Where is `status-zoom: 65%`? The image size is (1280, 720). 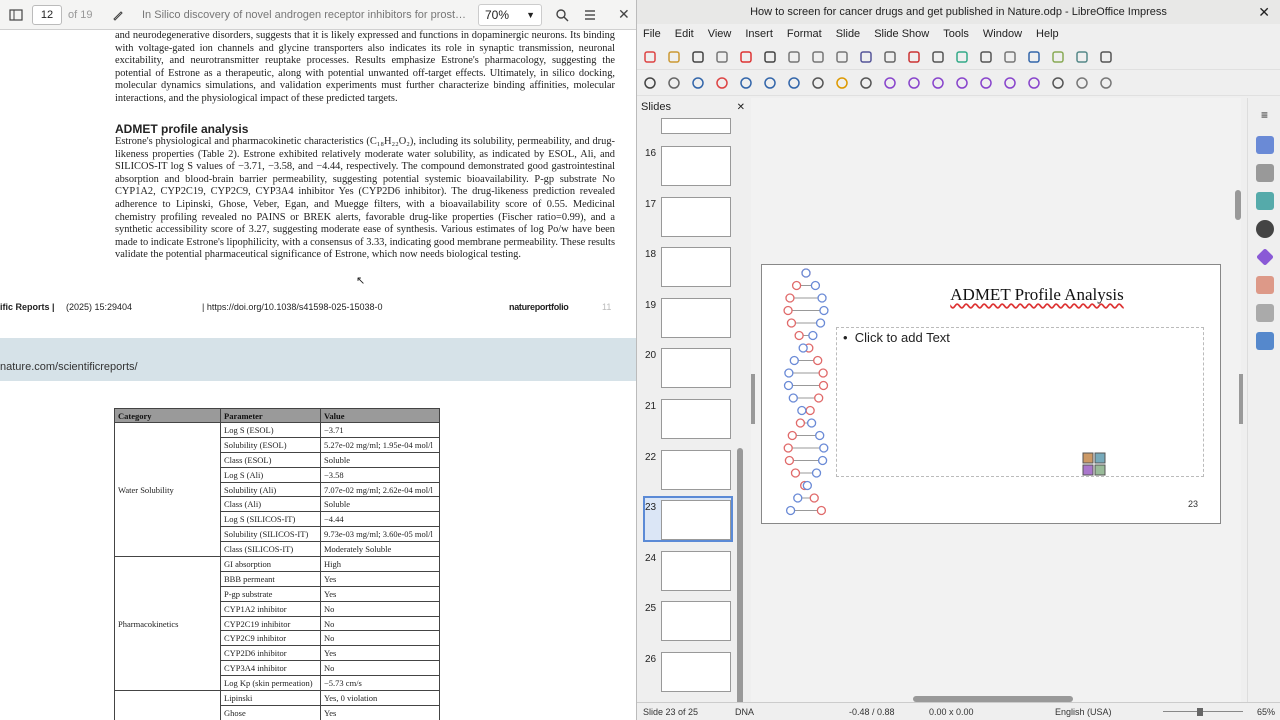
status-zoom: 65% is located at coordinates (1266, 712).